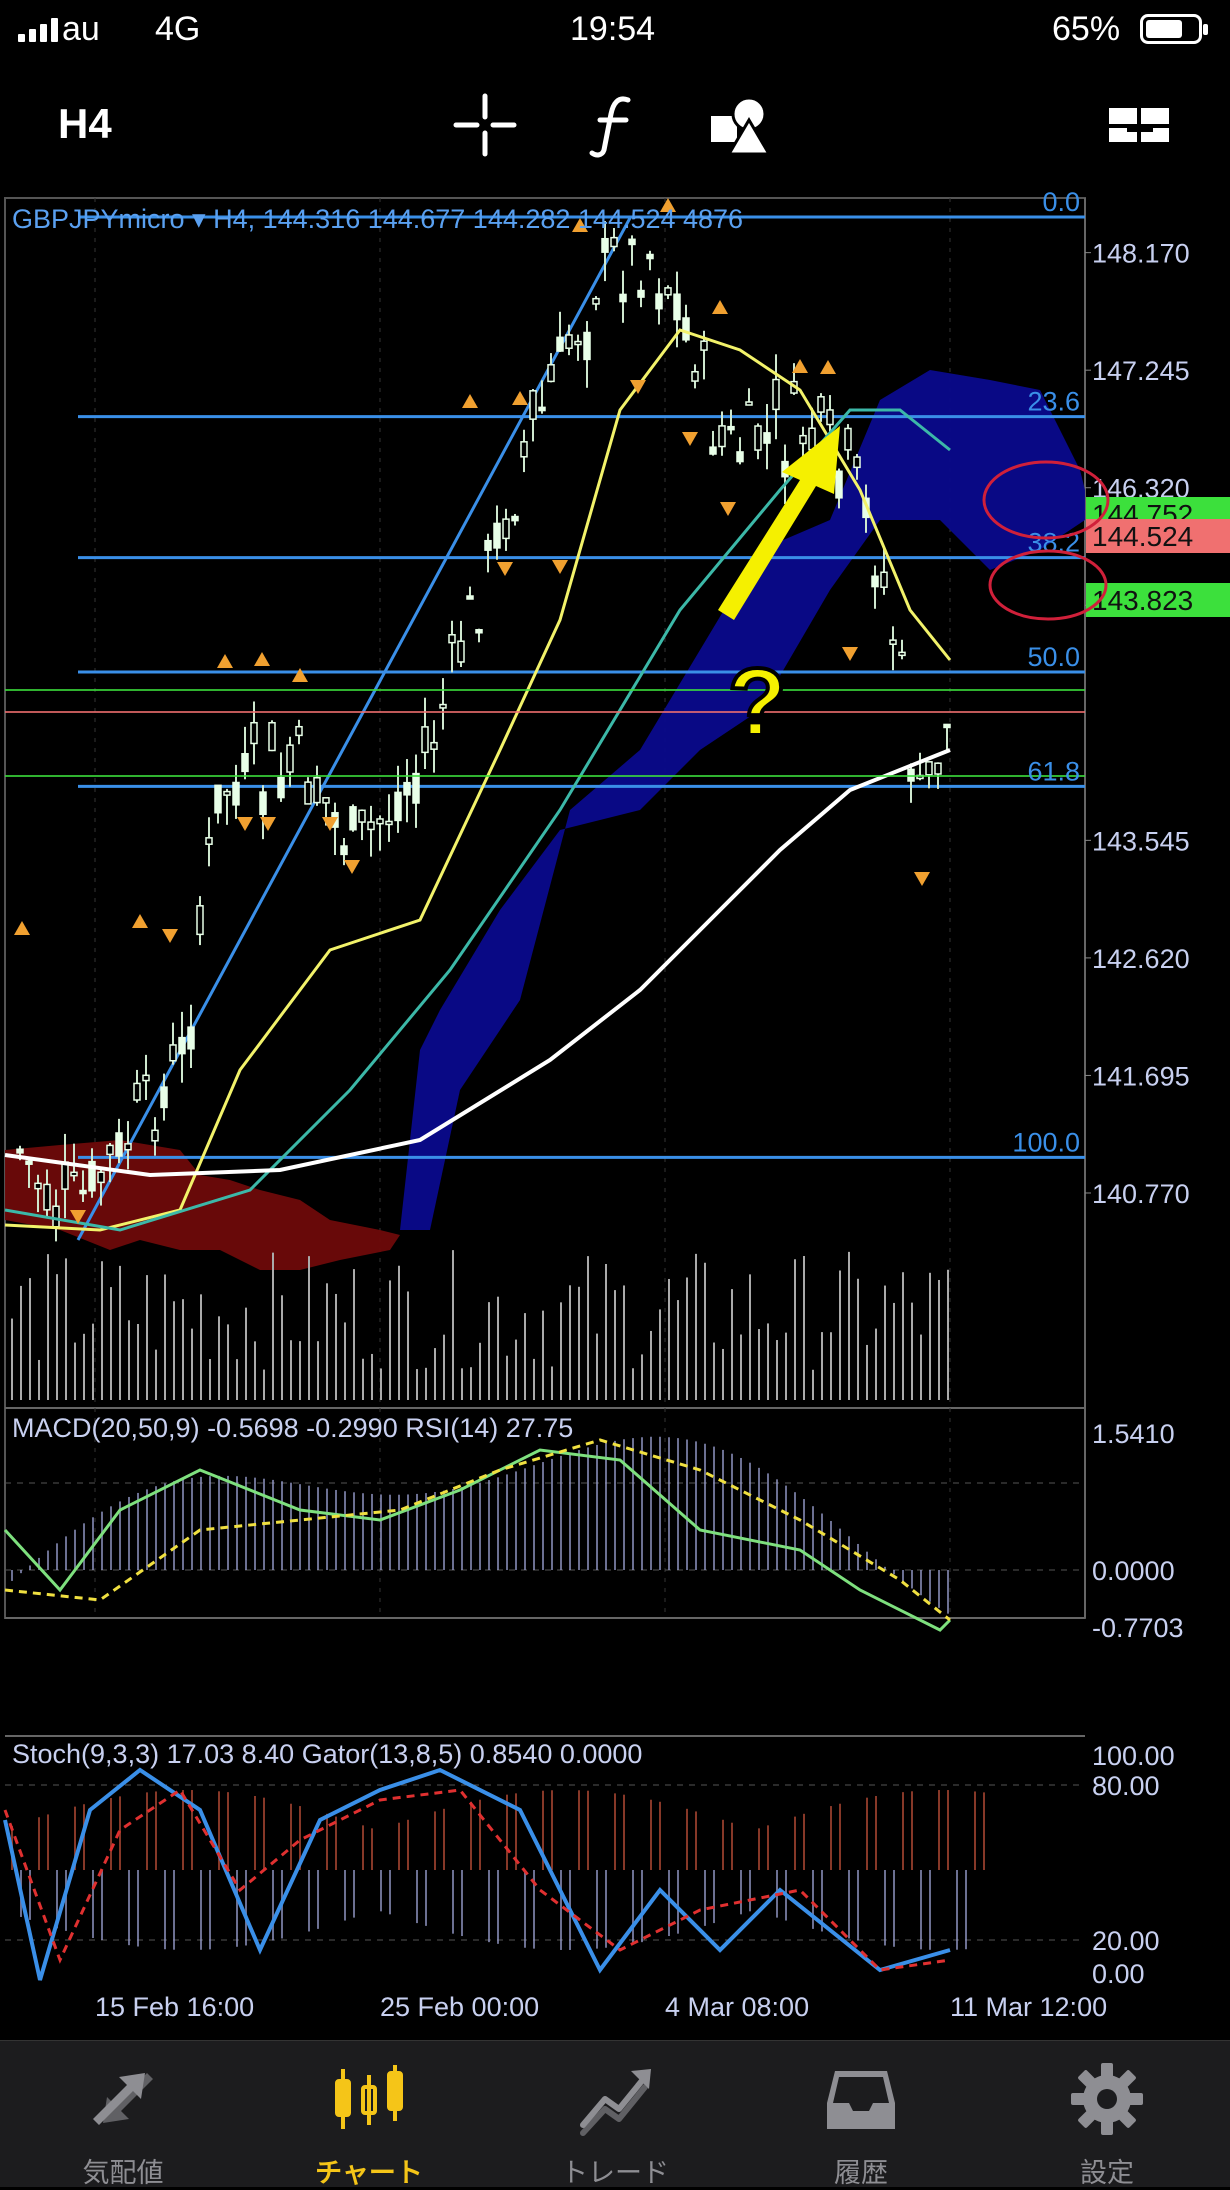 The image size is (1230, 2190). I want to click on stoch-axis-label: 80.00, so click(1126, 1786).